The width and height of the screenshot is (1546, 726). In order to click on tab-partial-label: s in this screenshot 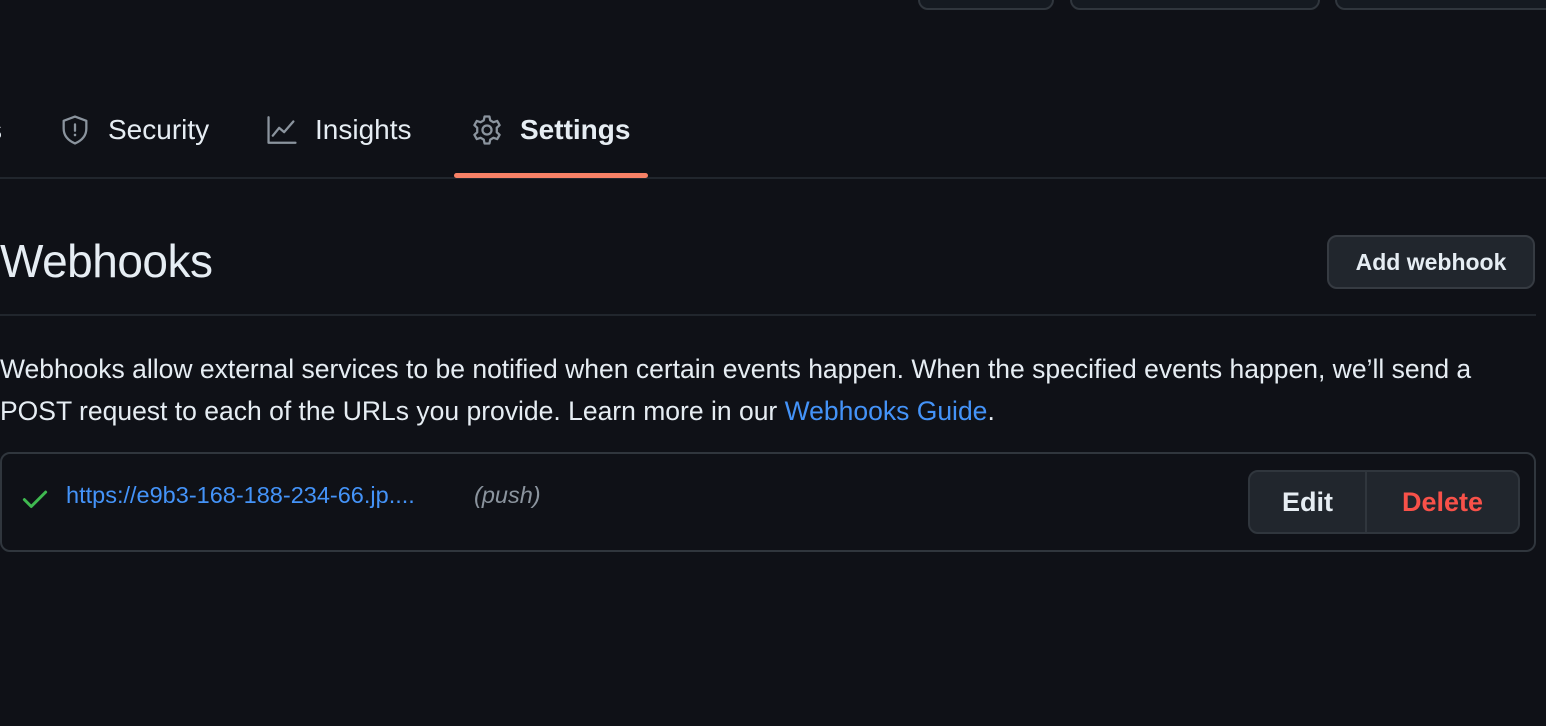, I will do `click(1, 130)`.